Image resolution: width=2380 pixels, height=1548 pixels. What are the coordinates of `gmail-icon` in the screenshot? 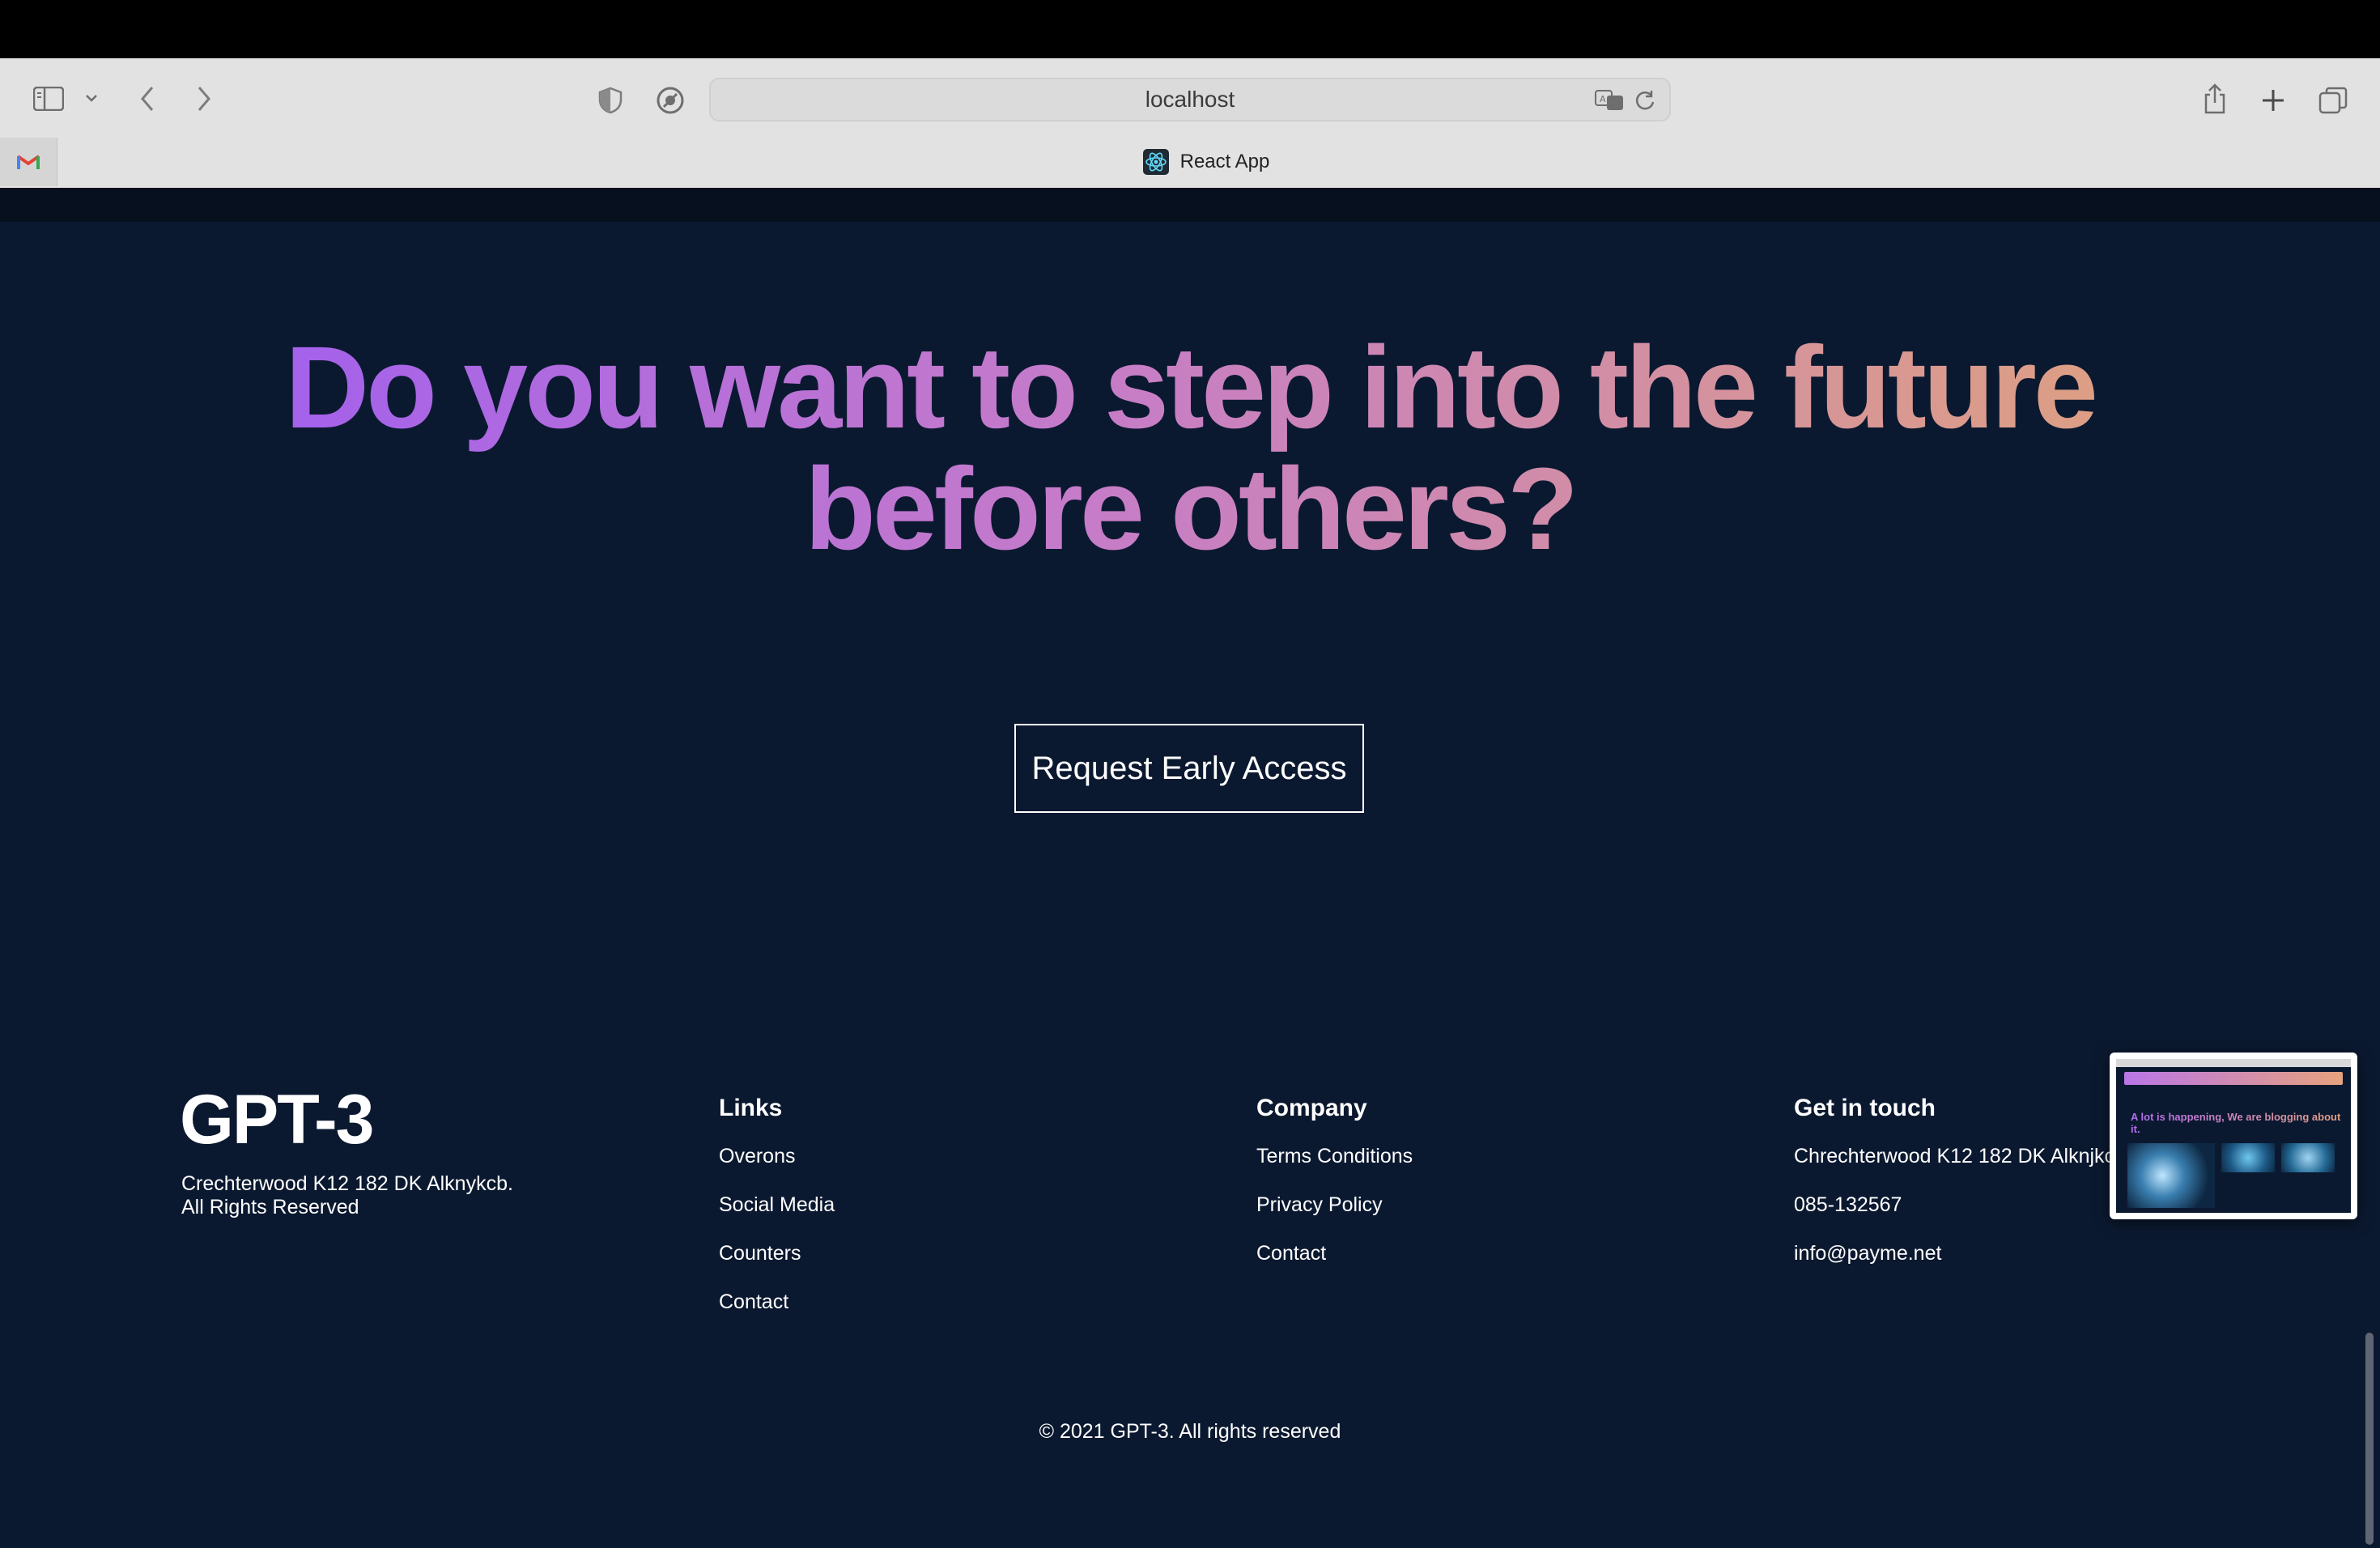 It's located at (28, 162).